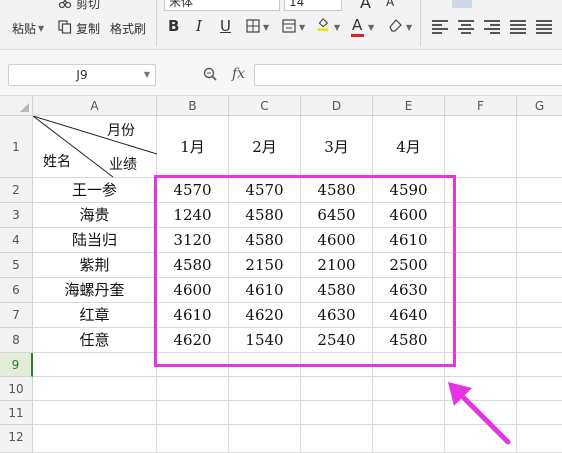 The height and width of the screenshot is (453, 562). I want to click on column-header-c: C, so click(265, 106).